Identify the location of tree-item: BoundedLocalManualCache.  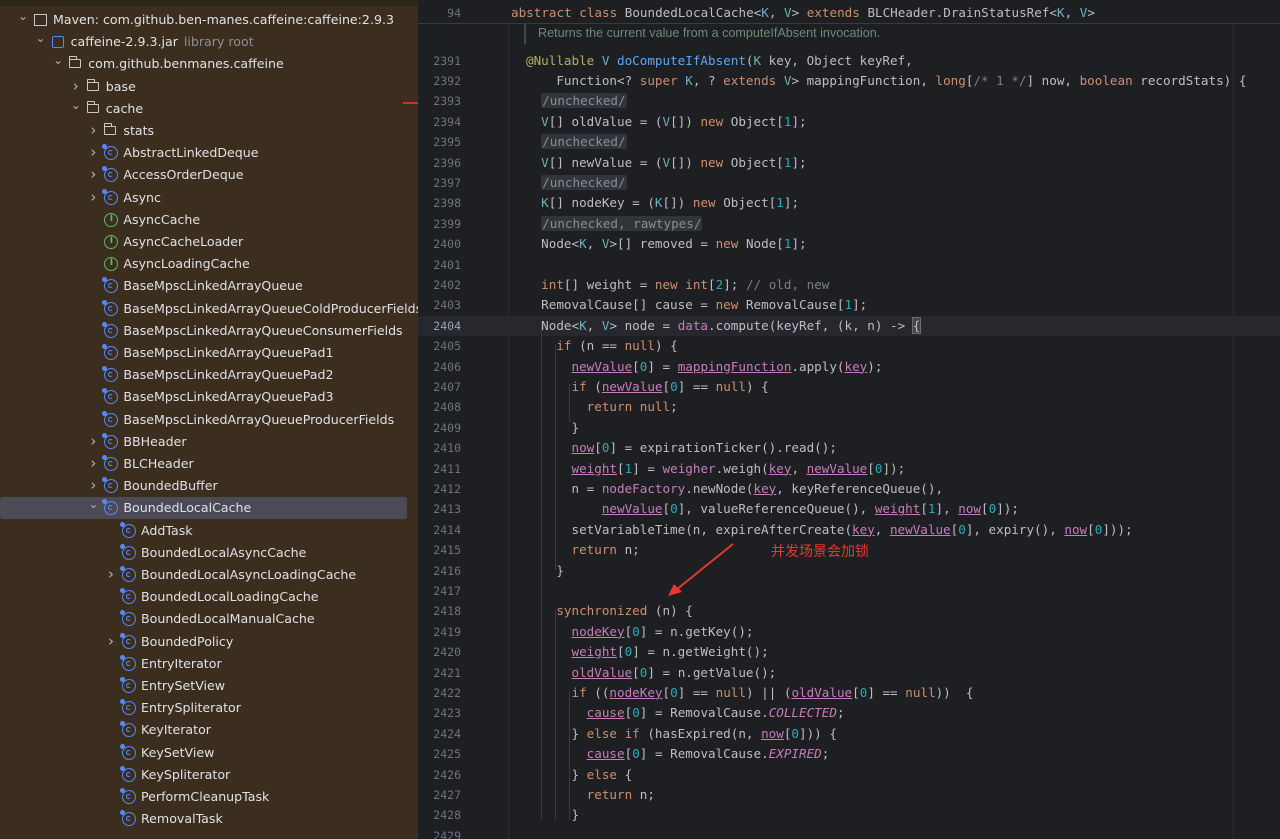
(209, 619).